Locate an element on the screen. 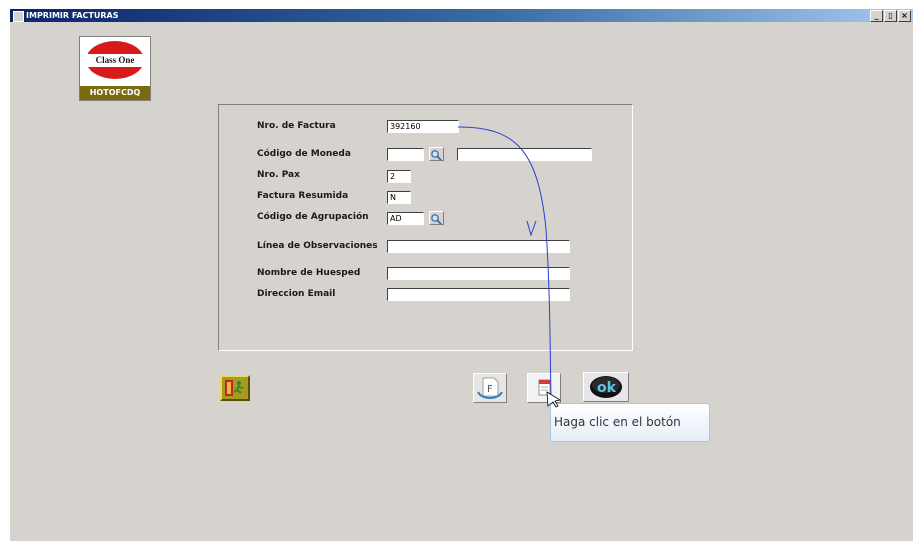 The image size is (917, 541). mouse-pointer-icon is located at coordinates (554, 399).